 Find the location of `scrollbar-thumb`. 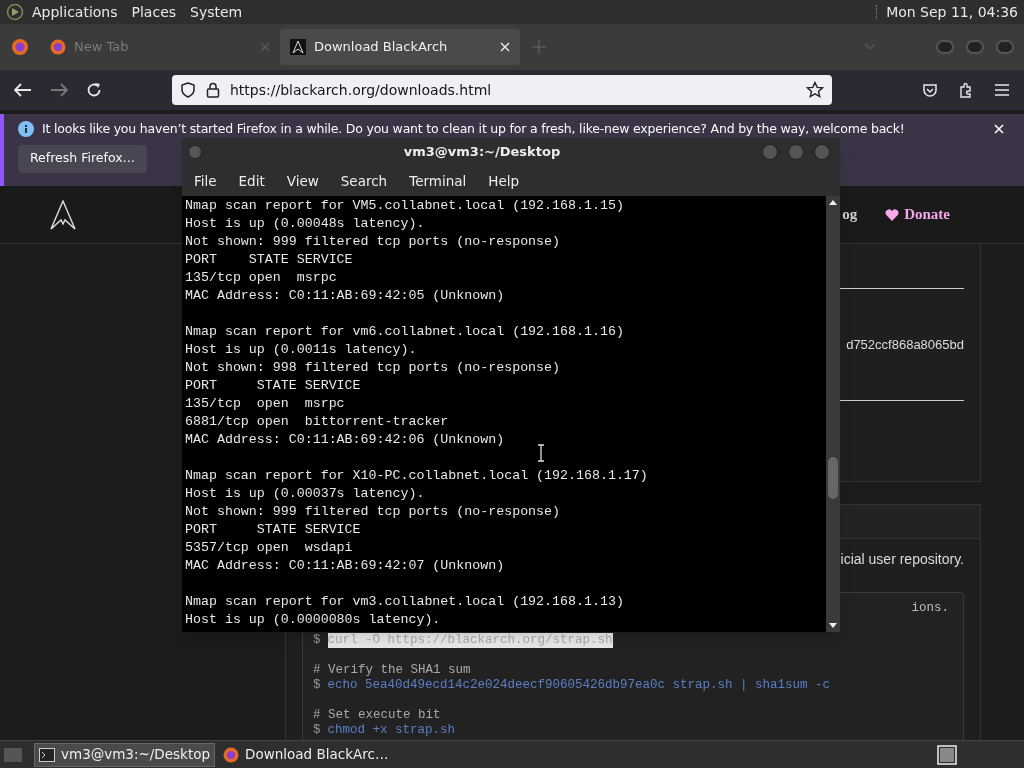

scrollbar-thumb is located at coordinates (833, 478).